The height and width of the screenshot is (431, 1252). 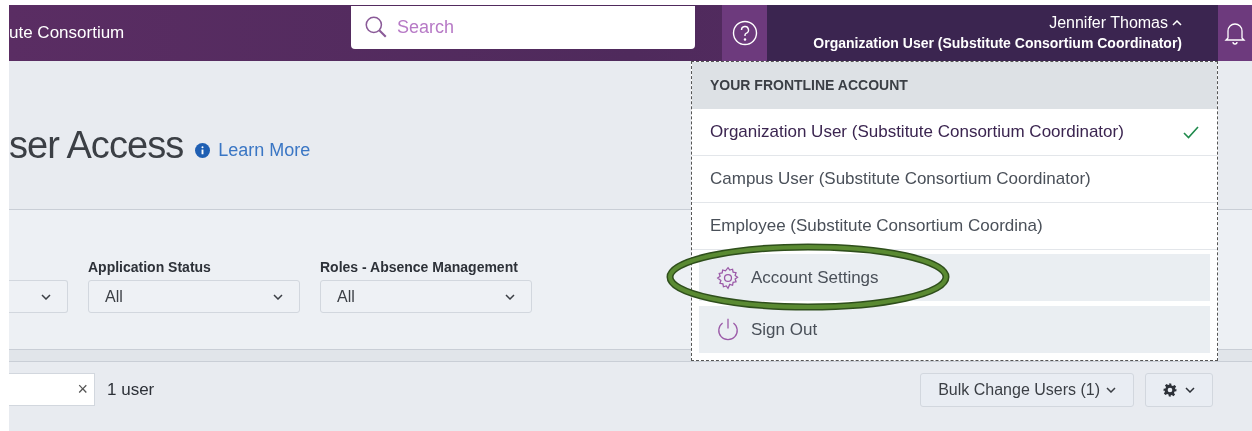 What do you see at coordinates (96, 145) in the screenshot?
I see `page-title: ser Access` at bounding box center [96, 145].